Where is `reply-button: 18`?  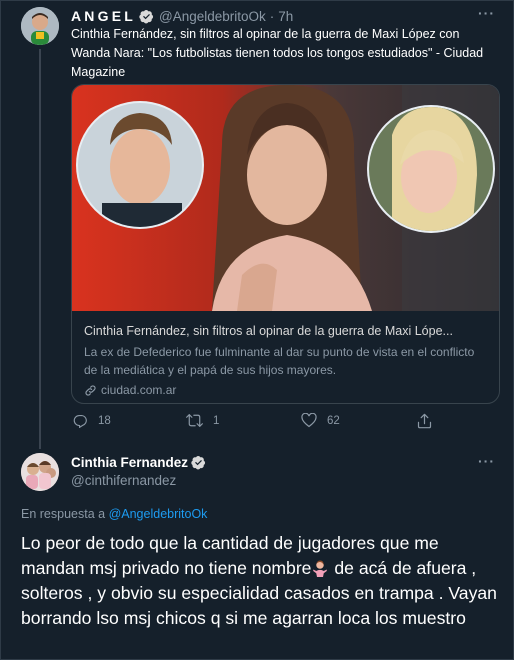 reply-button: 18 is located at coordinates (92, 420).